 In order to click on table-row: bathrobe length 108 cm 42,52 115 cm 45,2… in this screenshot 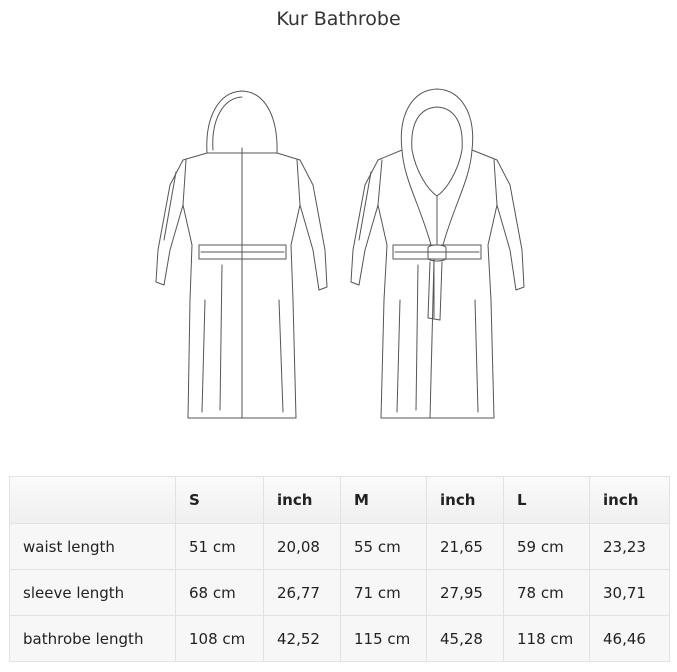, I will do `click(339, 638)`.